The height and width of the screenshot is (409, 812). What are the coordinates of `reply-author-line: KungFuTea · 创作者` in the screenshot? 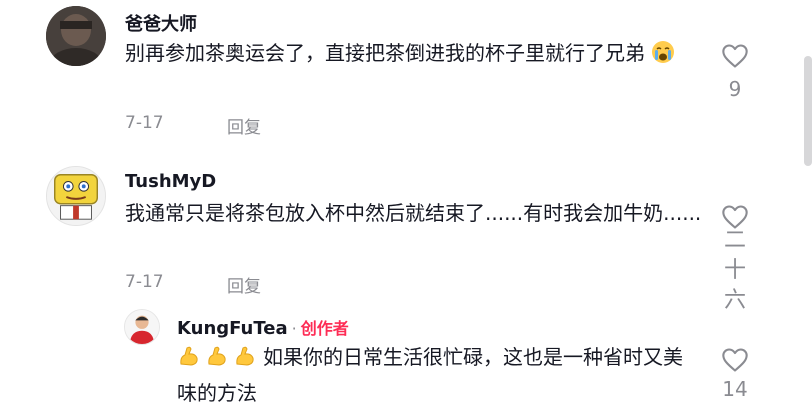 It's located at (263, 327).